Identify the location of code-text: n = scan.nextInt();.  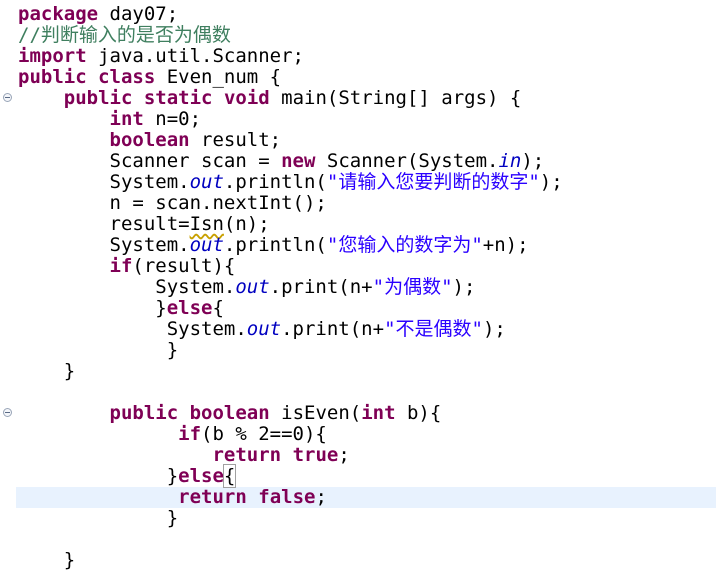
(172, 203).